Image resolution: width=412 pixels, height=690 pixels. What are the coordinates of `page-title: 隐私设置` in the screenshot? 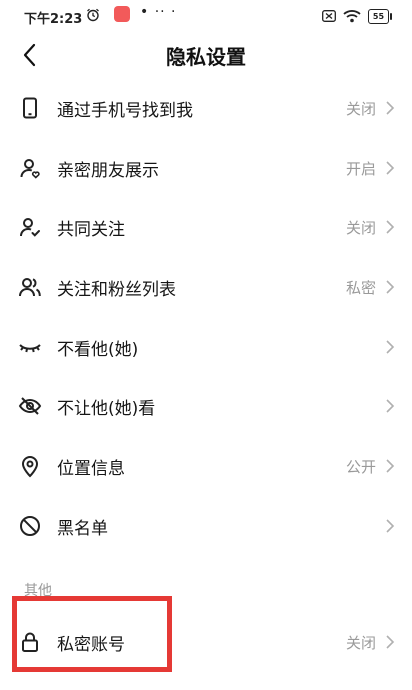 It's located at (206, 57).